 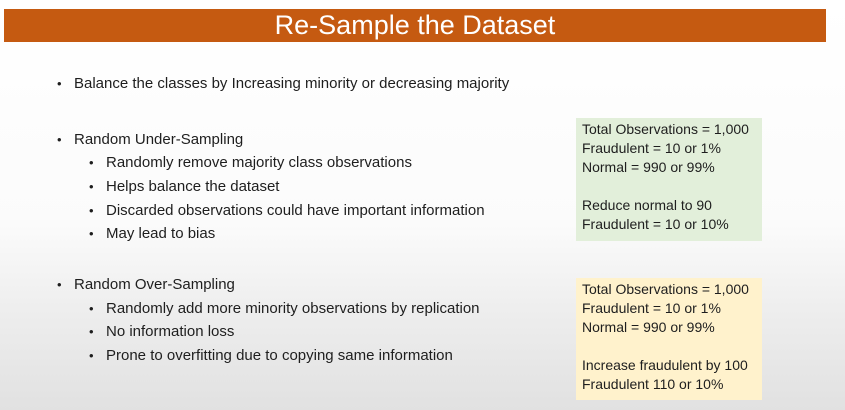 I want to click on over-sampling-item: • No information loss, so click(x=161, y=332).